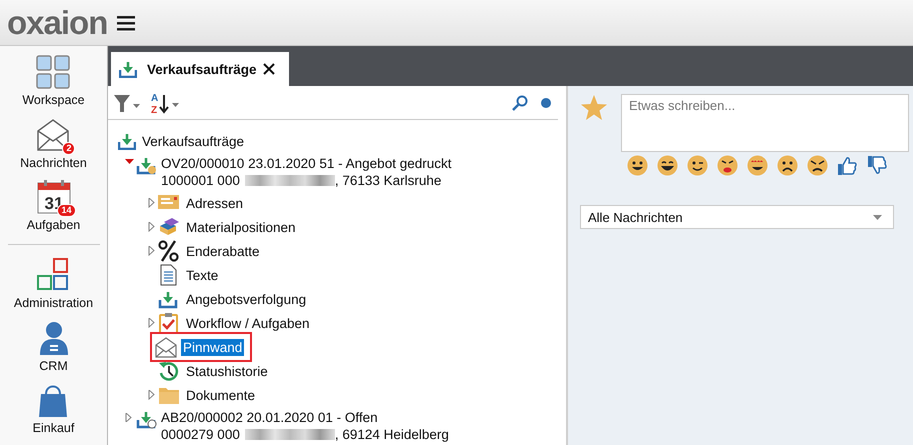 Image resolution: width=913 pixels, height=445 pixels. Describe the element at coordinates (53, 225) in the screenshot. I see `nav-label: Aufgaben` at that location.